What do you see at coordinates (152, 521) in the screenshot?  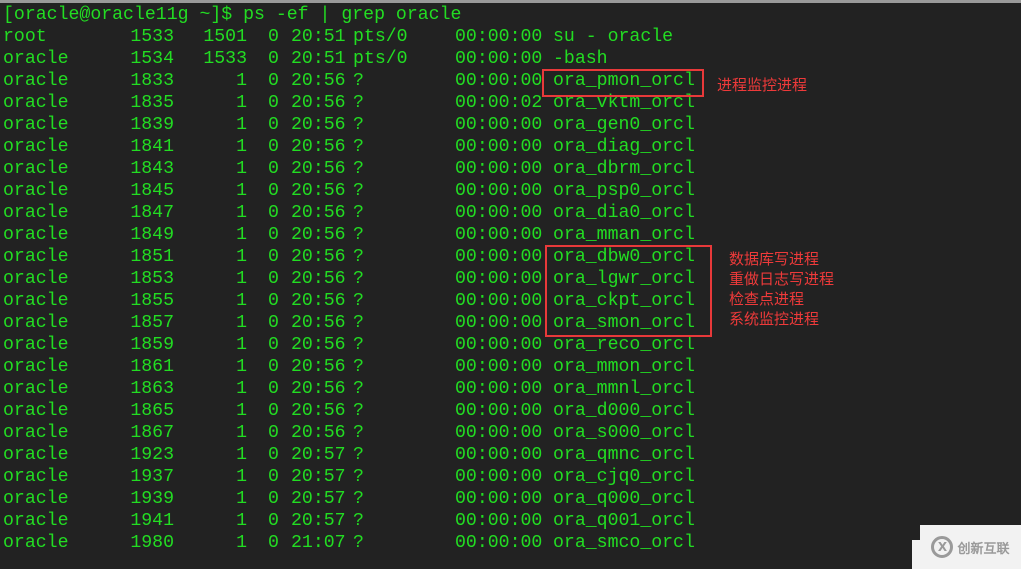 I see `process-pid: 1941` at bounding box center [152, 521].